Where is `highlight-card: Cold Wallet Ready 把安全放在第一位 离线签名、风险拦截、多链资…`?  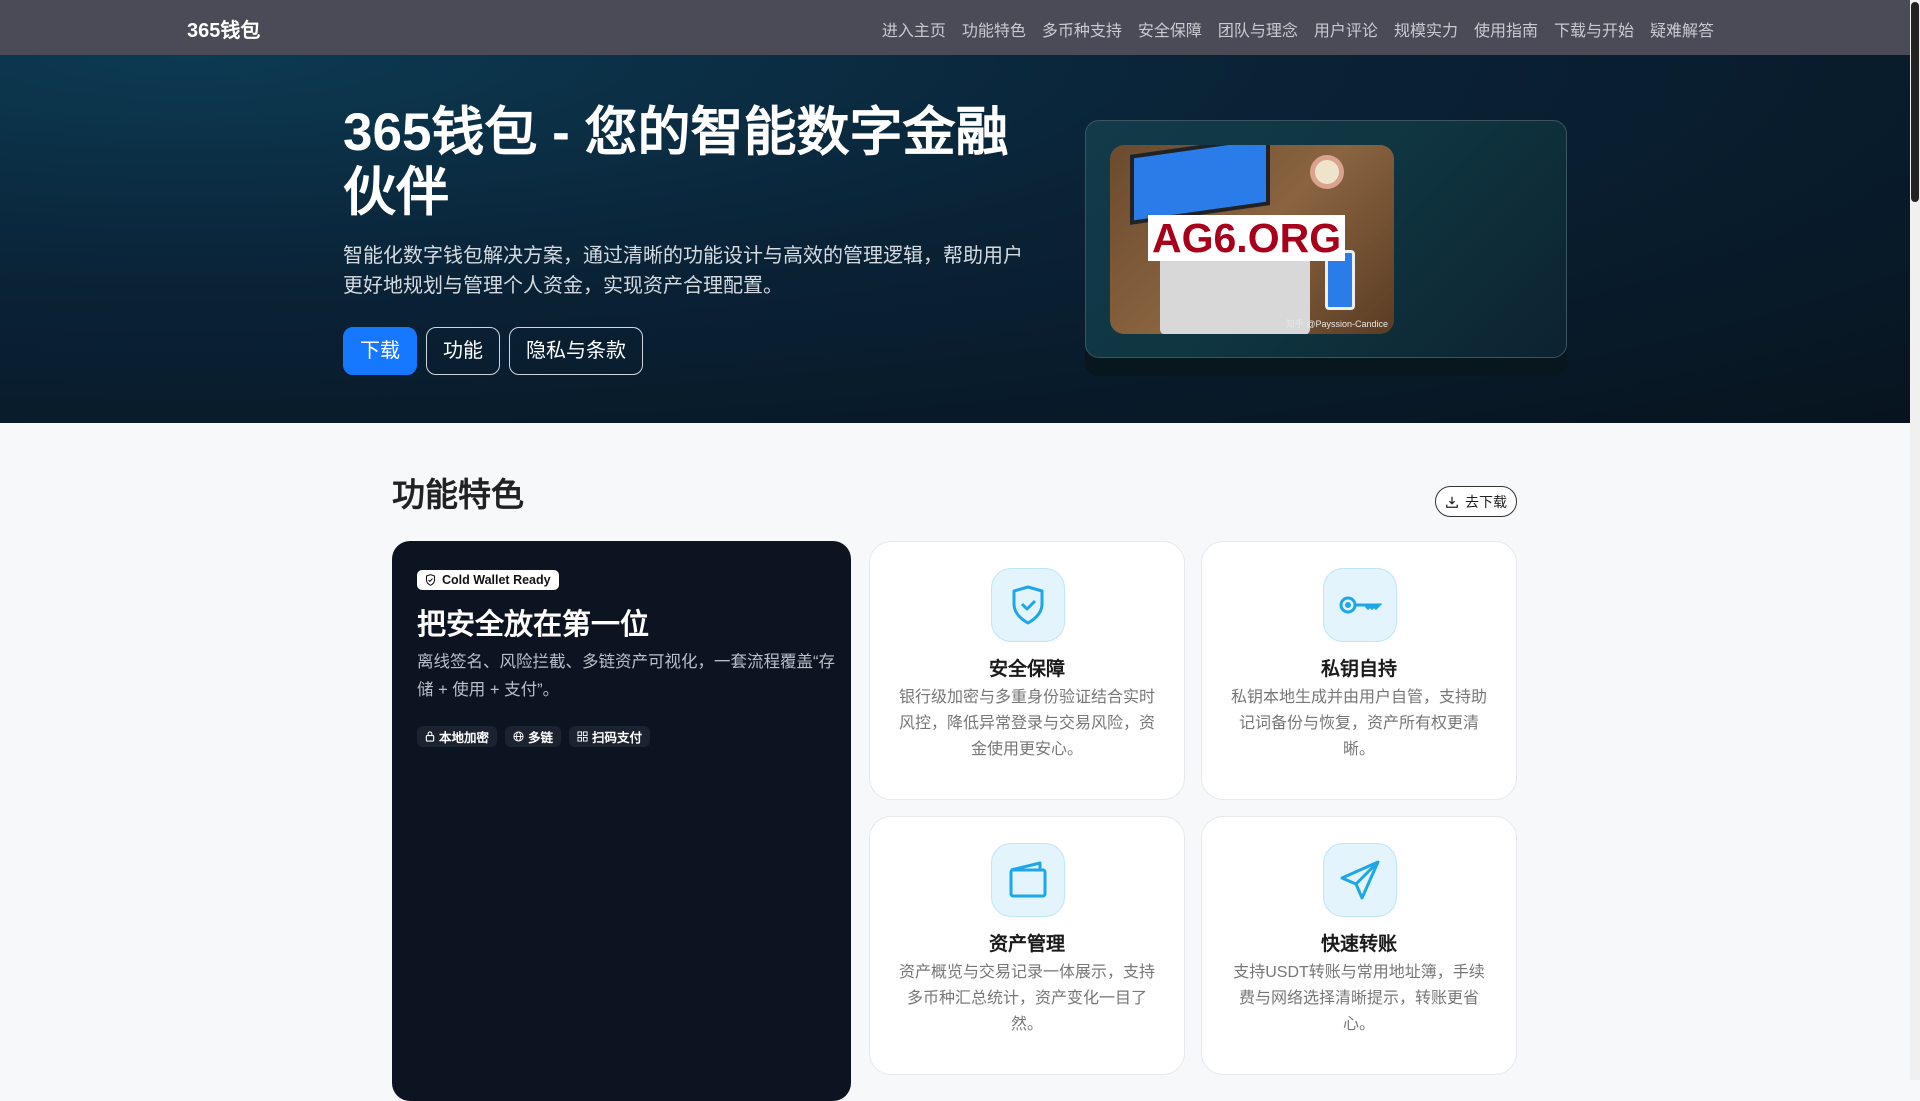 highlight-card: Cold Wallet Ready 把安全放在第一位 离线签名、风险拦截、多链资… is located at coordinates (621, 821).